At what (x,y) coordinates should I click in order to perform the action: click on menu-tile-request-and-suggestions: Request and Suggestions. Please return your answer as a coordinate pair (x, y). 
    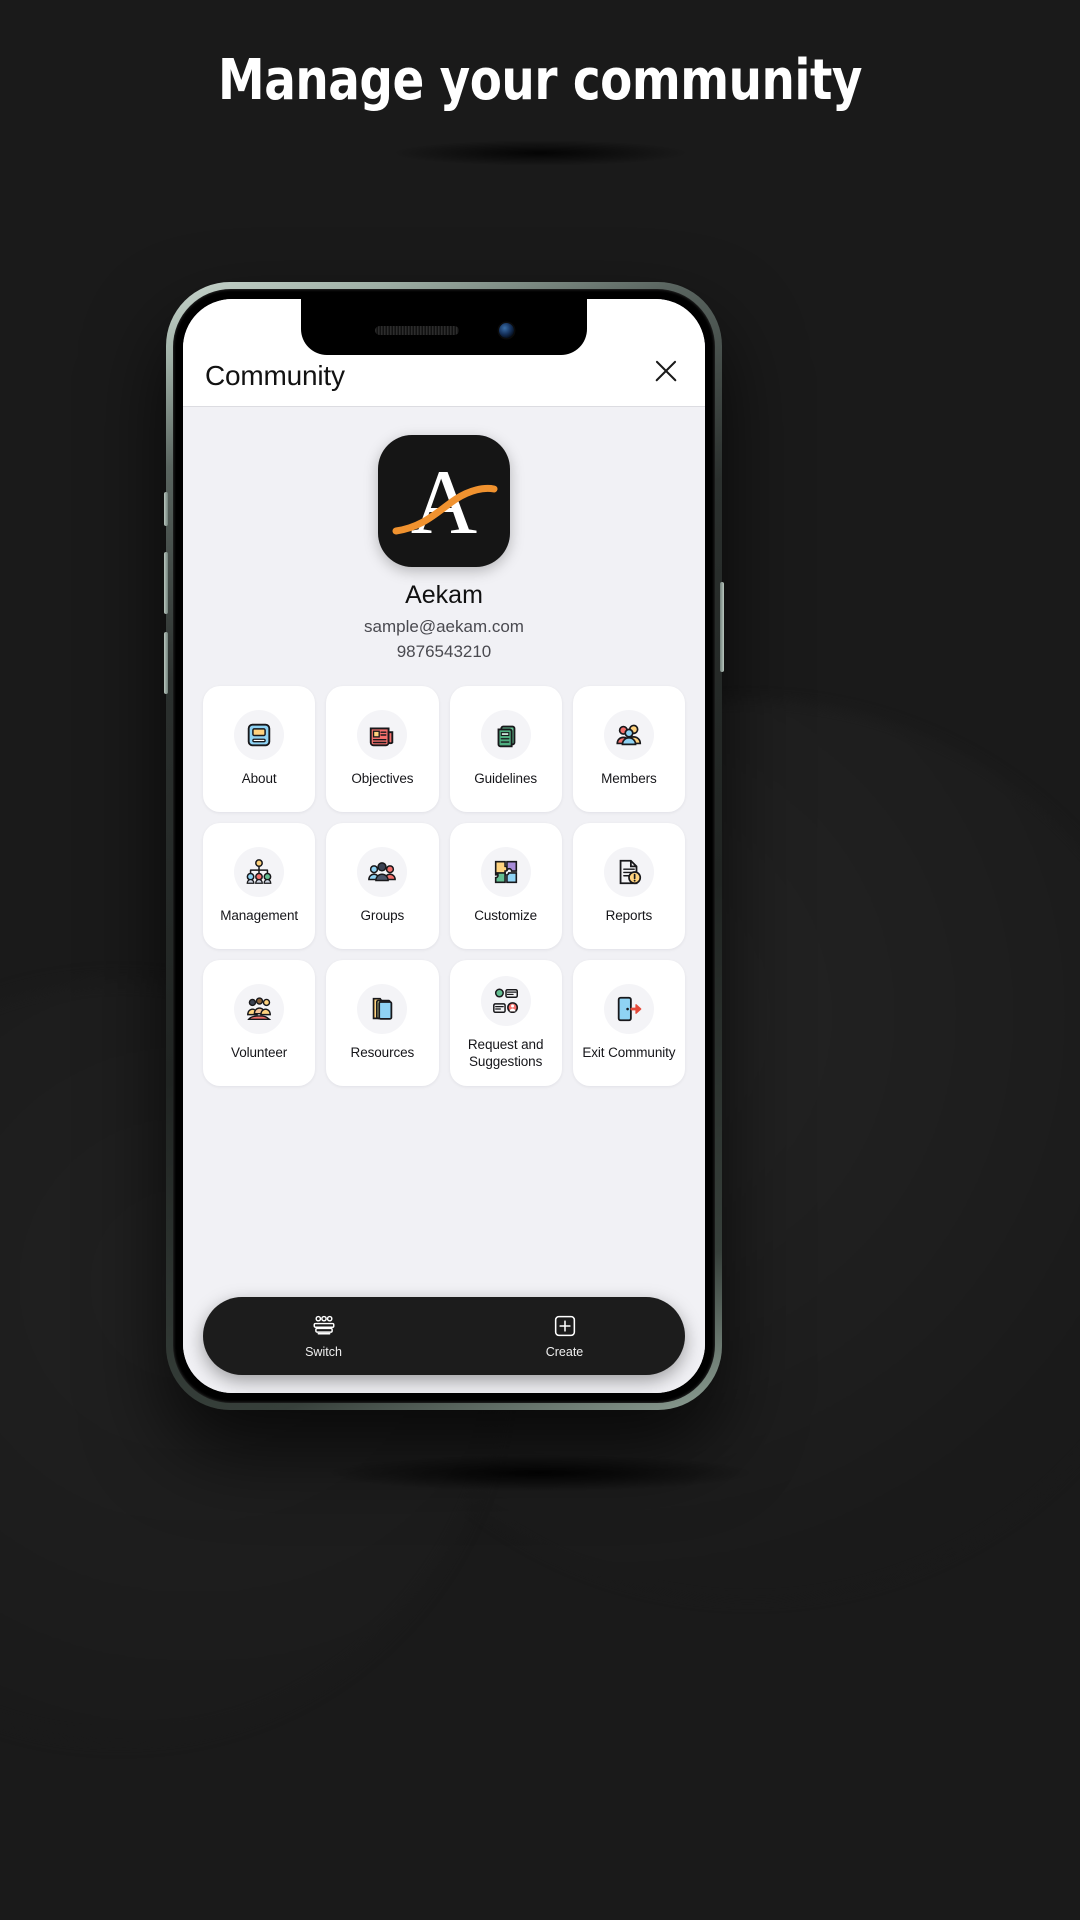
    Looking at the image, I should click on (505, 1023).